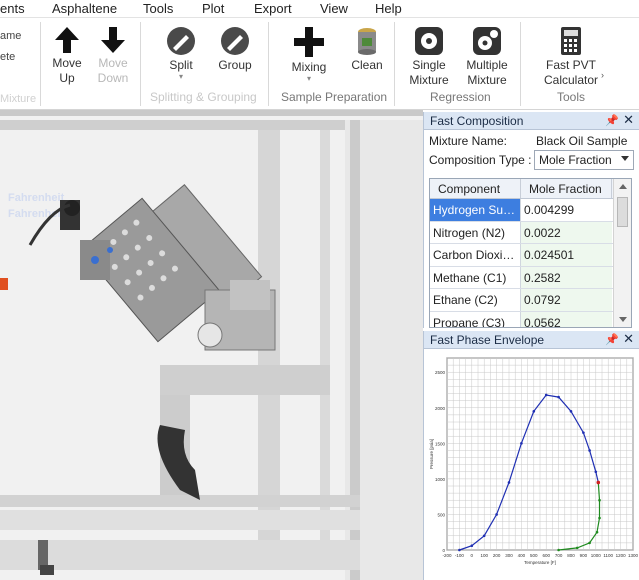  Describe the element at coordinates (12, 8) in the screenshot. I see `menu-components: ents` at that location.